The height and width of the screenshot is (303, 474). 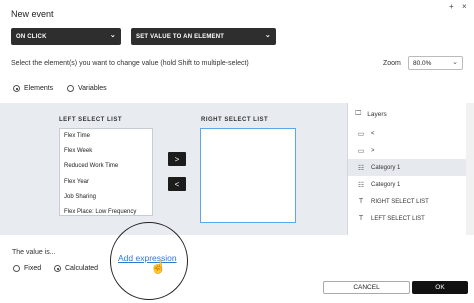 What do you see at coordinates (180, 36) in the screenshot?
I see `action-dropdown-value: SET VALUE TO AN ELEMENT` at bounding box center [180, 36].